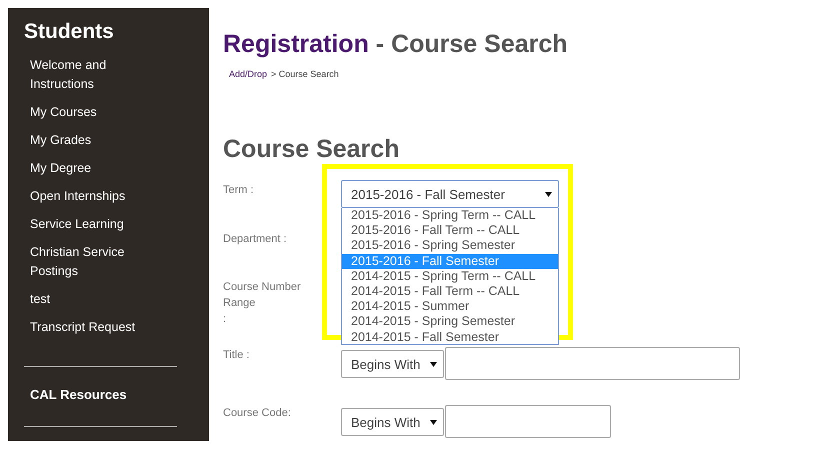 The width and height of the screenshot is (837, 449). What do you see at coordinates (85, 304) in the screenshot?
I see `sidebar-link: test` at bounding box center [85, 304].